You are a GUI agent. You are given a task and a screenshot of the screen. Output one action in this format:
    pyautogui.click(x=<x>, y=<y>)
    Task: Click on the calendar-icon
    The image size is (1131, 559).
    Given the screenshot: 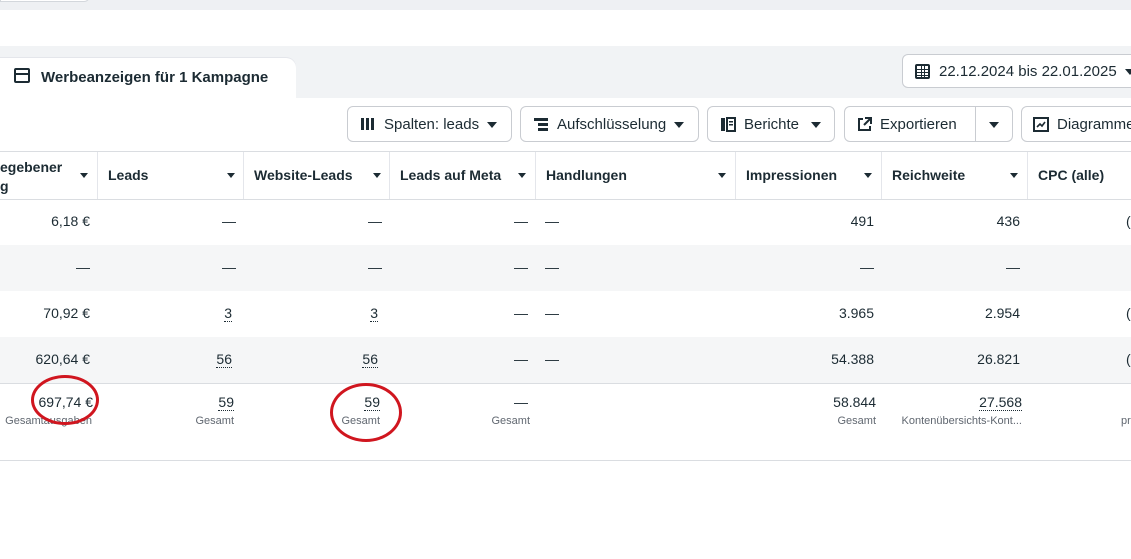 What is the action you would take?
    pyautogui.click(x=922, y=71)
    